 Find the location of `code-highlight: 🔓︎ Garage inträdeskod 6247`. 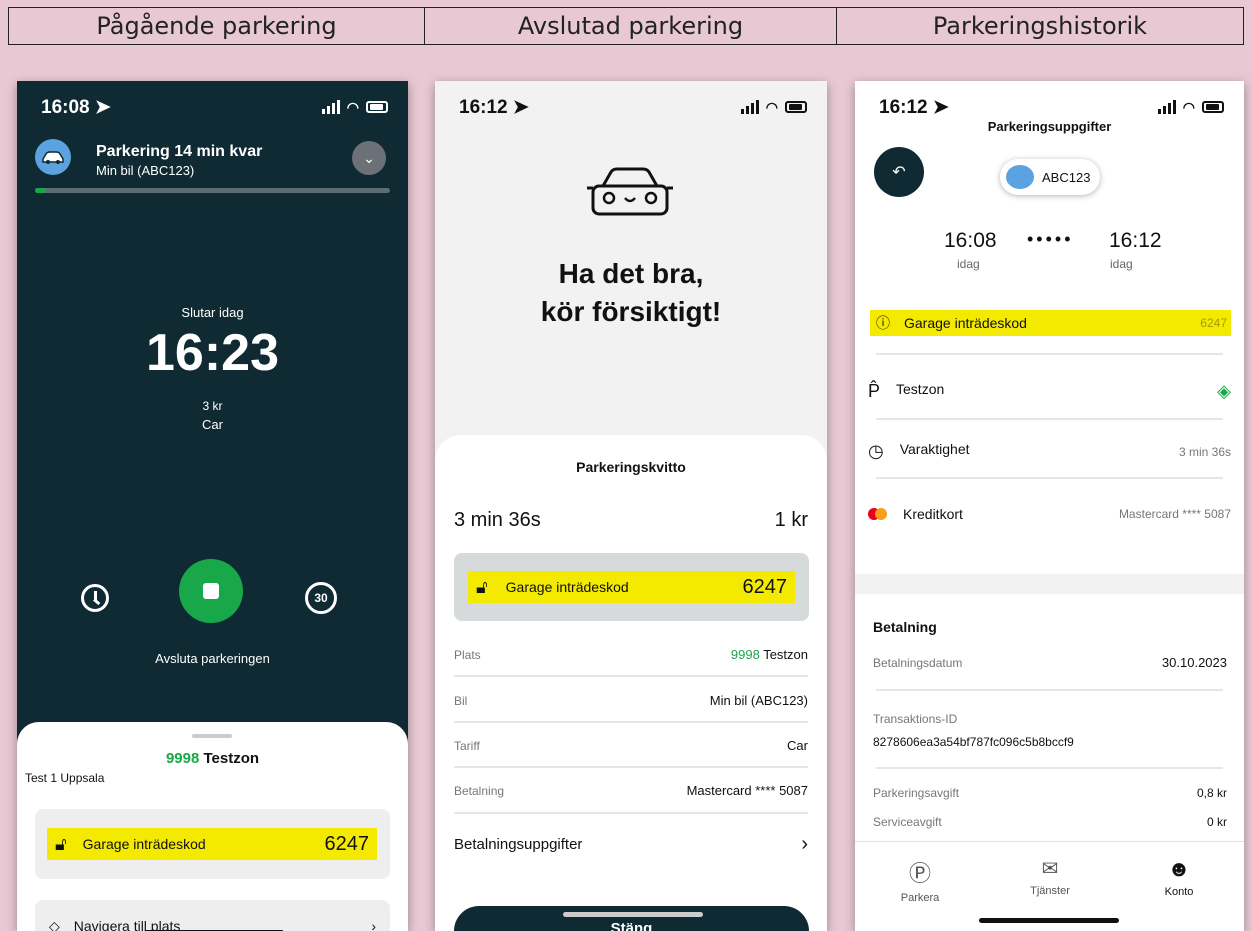

code-highlight: 🔓︎ Garage inträdeskod 6247 is located at coordinates (212, 844).